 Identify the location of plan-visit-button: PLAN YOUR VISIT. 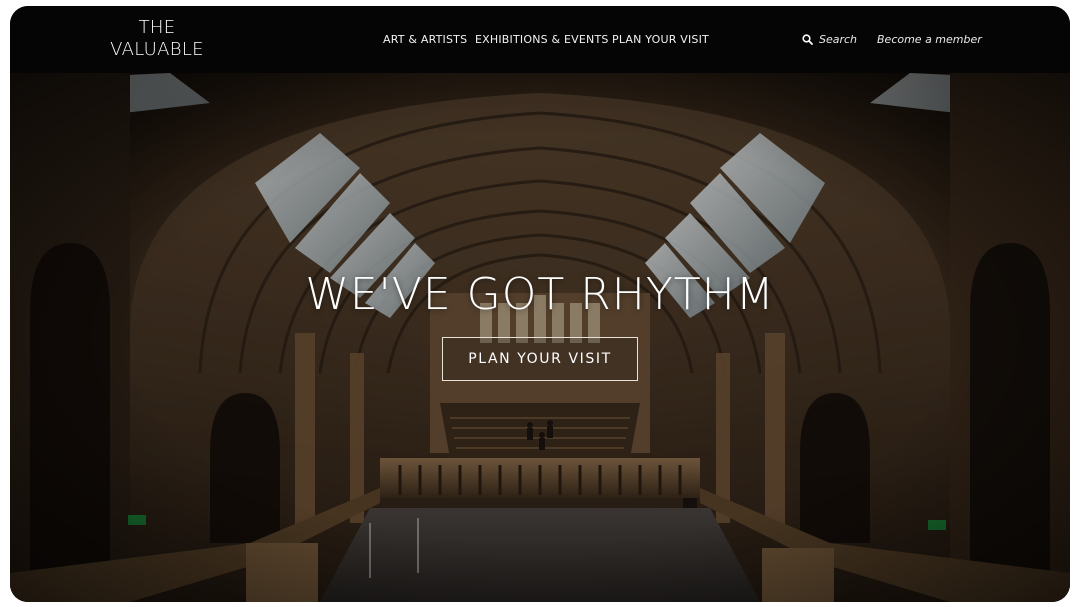
(540, 359).